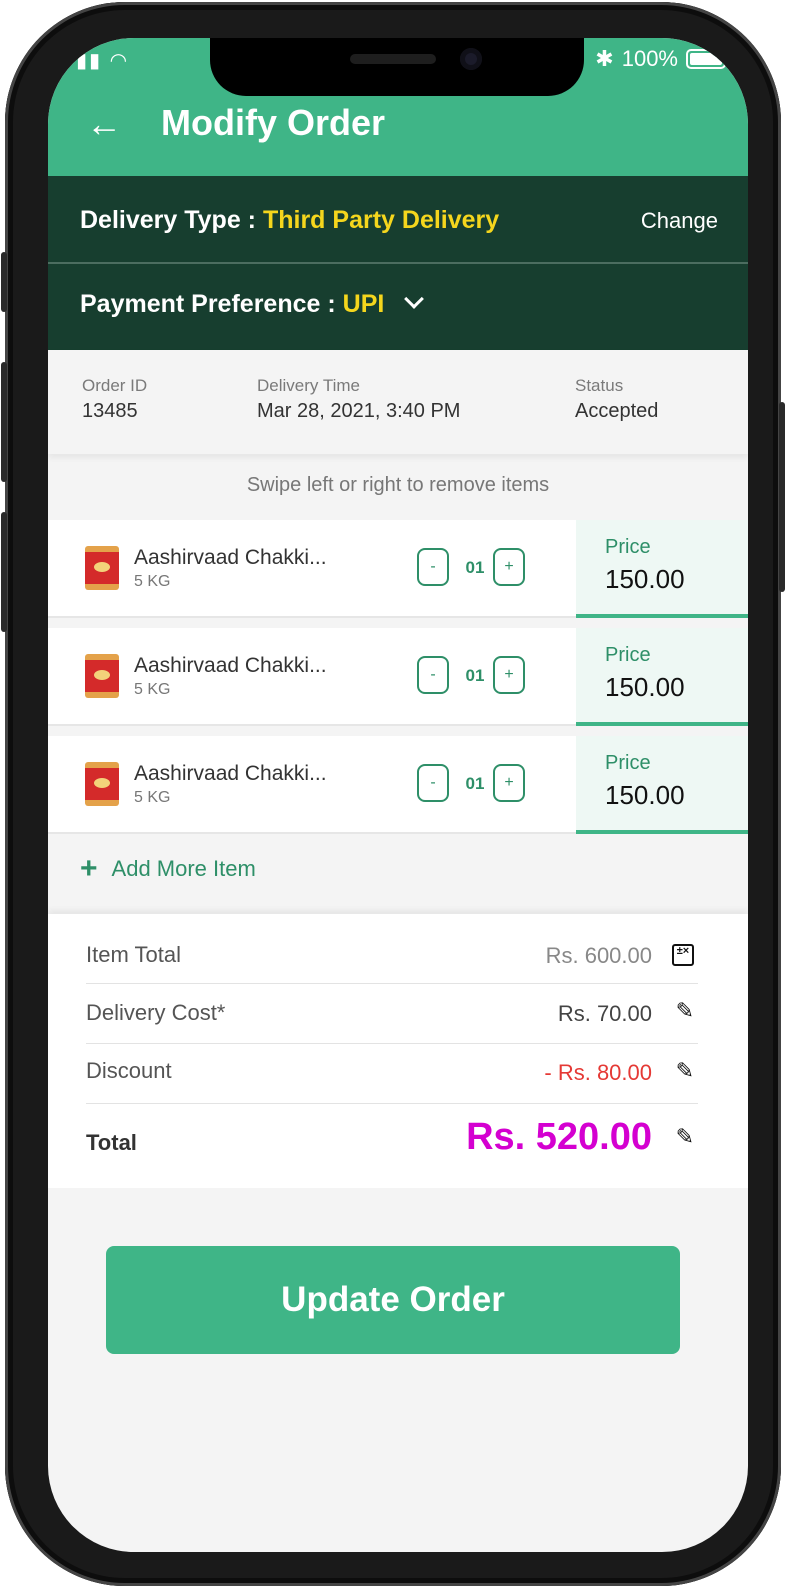  What do you see at coordinates (208, 304) in the screenshot?
I see `payment-preference-label: Payment Preference :` at bounding box center [208, 304].